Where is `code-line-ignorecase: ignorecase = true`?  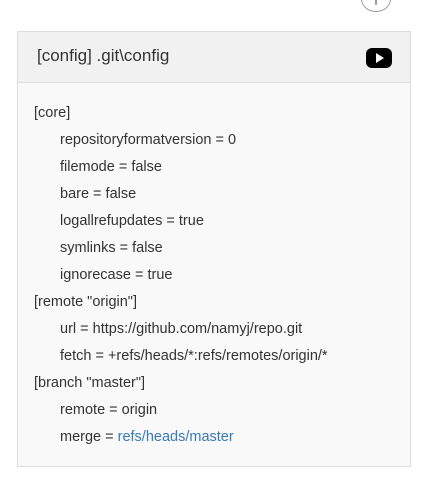
code-line-ignorecase: ignorecase = true is located at coordinates (116, 275).